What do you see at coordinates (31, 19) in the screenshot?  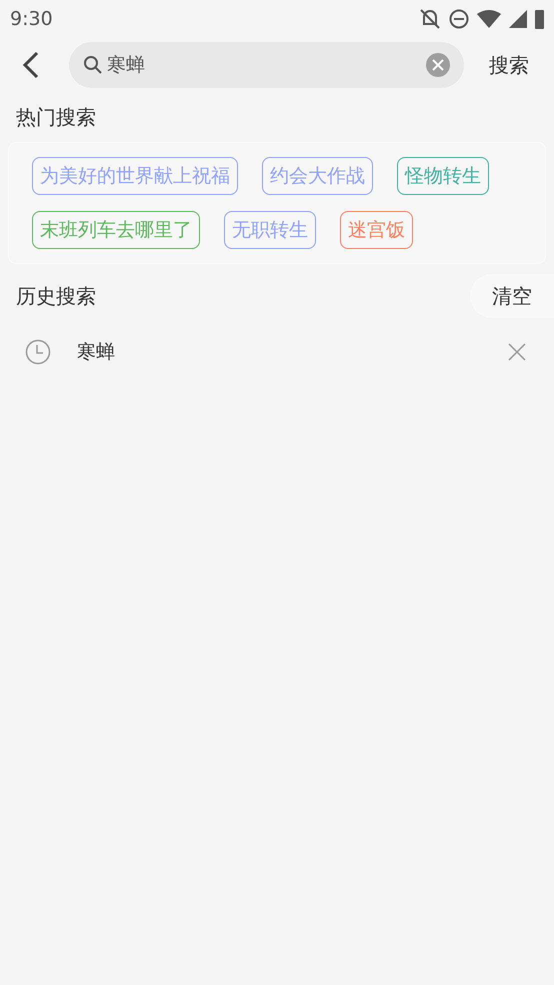 I see `status-time: 9:30` at bounding box center [31, 19].